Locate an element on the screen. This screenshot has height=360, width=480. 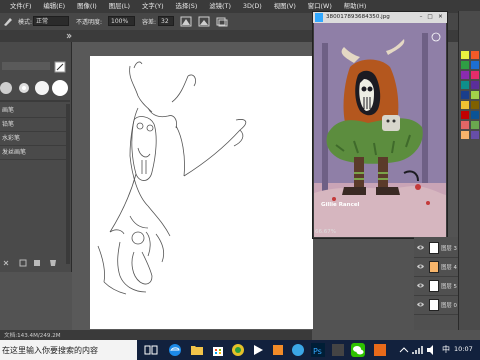
maximize-button: □ is located at coordinates (430, 17).